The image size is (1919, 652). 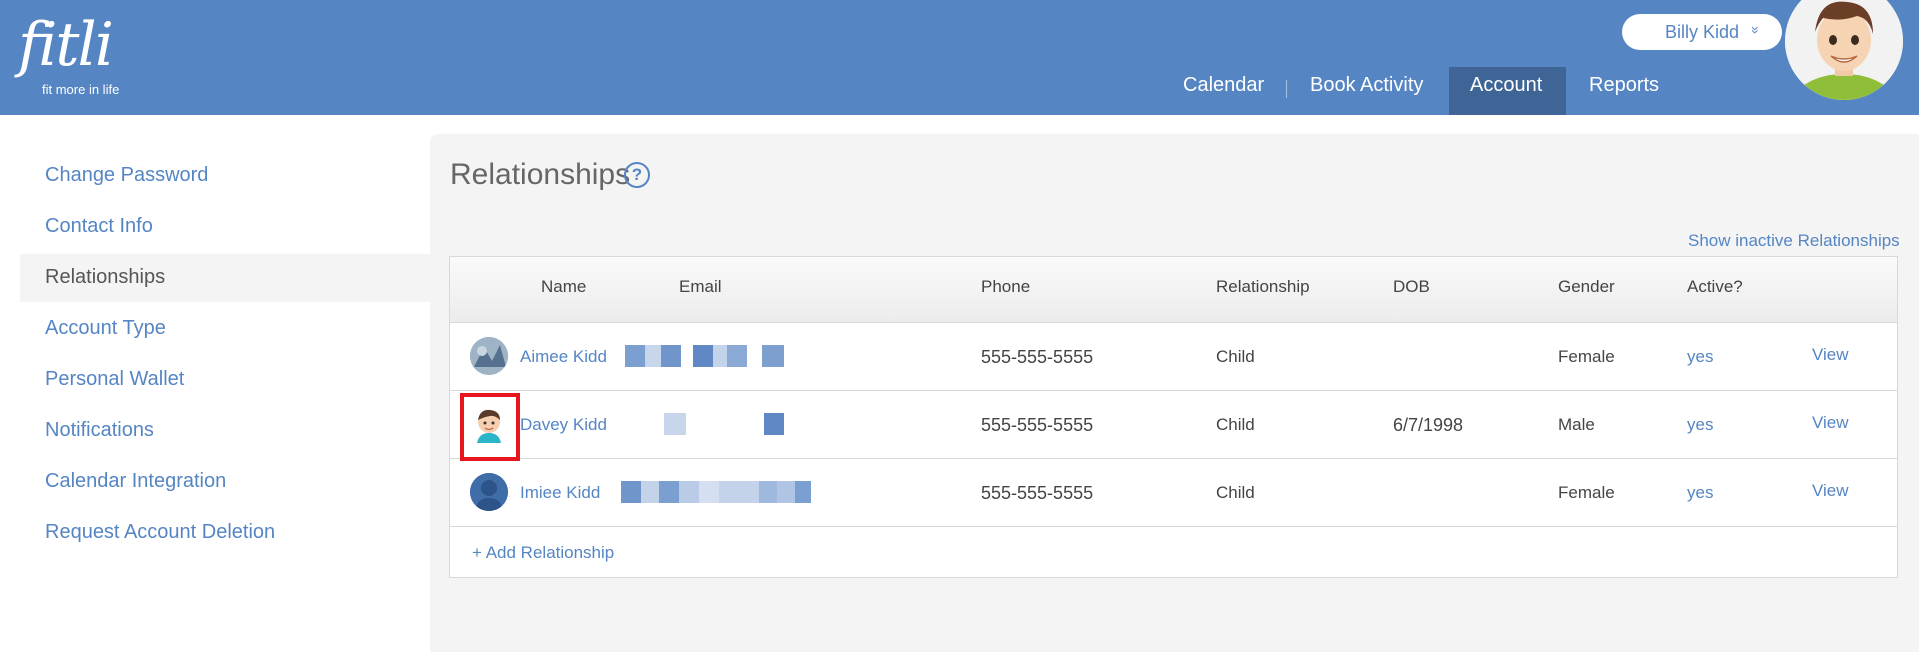 What do you see at coordinates (563, 425) in the screenshot?
I see `relationship-name-link: Davey Kidd` at bounding box center [563, 425].